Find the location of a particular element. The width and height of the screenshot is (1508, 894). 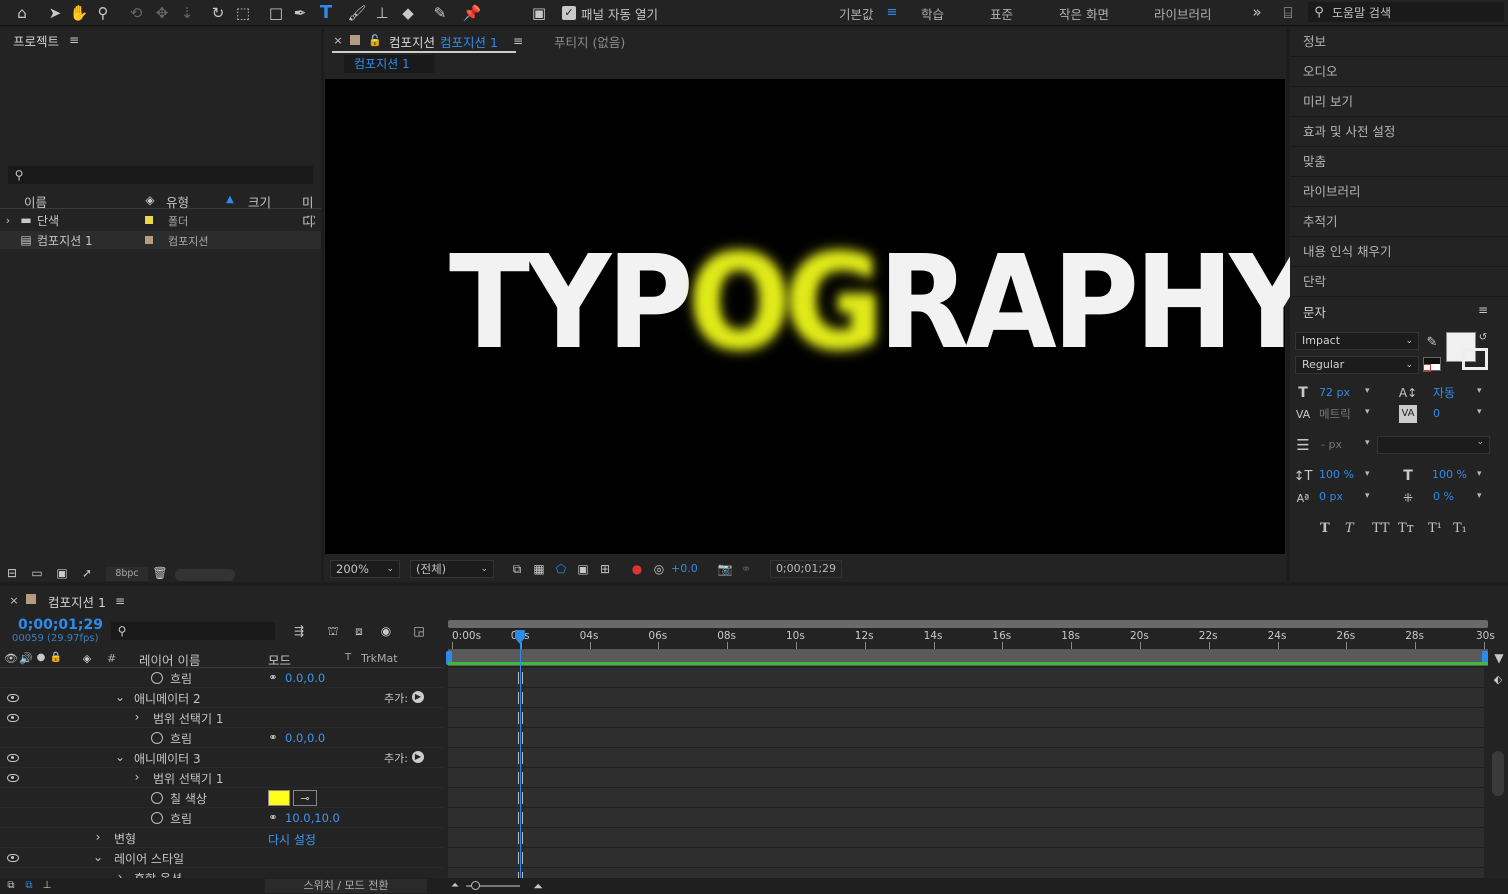

panel-icon: ▣ is located at coordinates (539, 13).